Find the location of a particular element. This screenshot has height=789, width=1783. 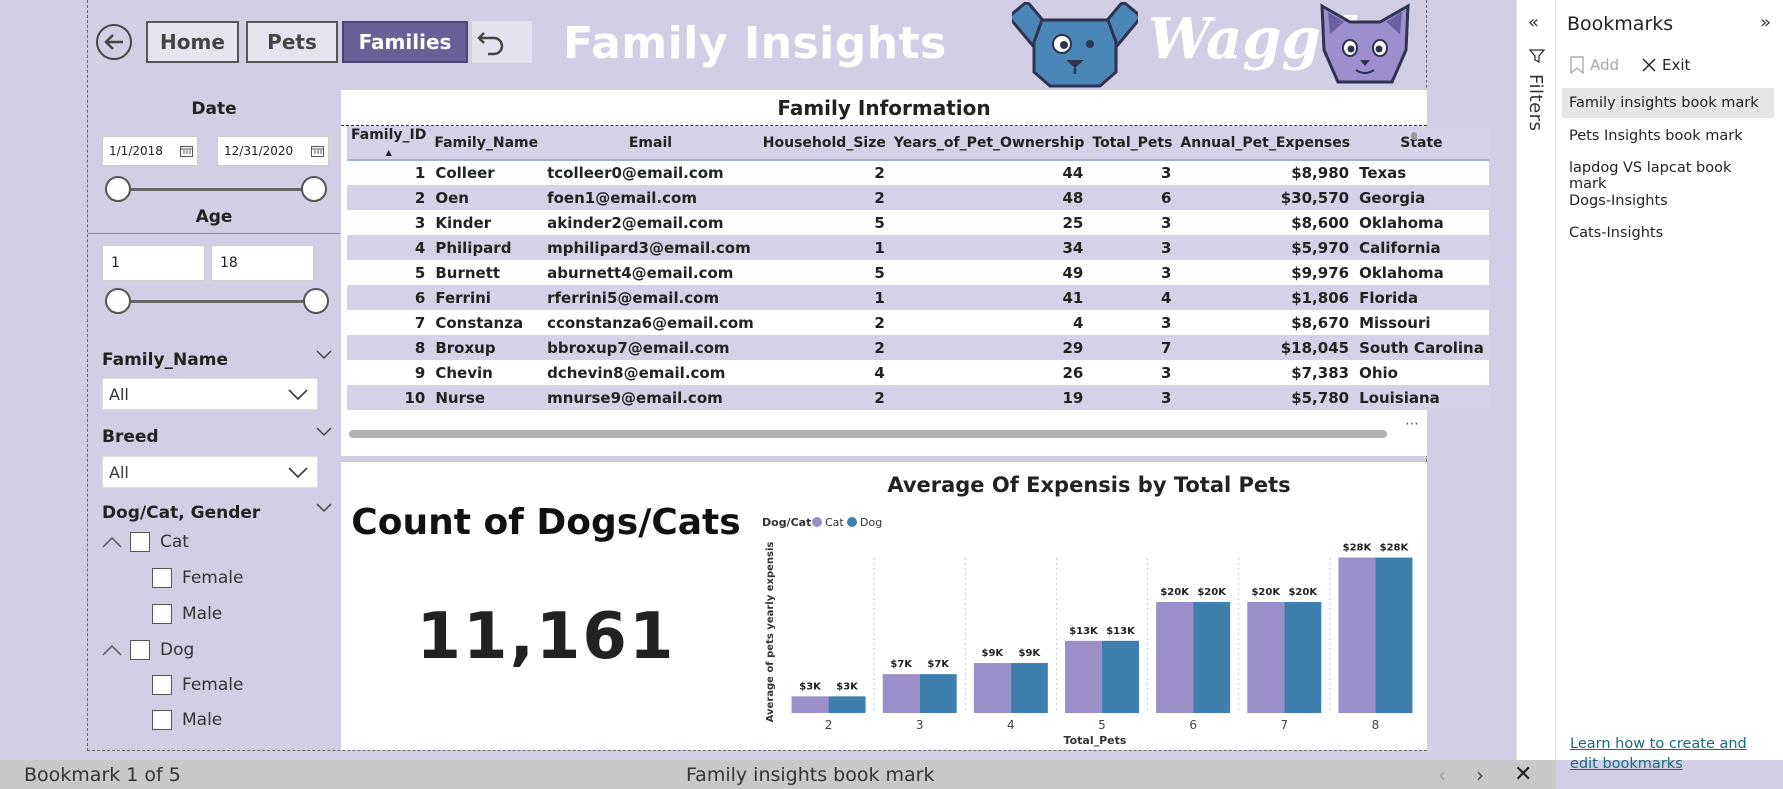

x-tick-label: 3 is located at coordinates (920, 725).